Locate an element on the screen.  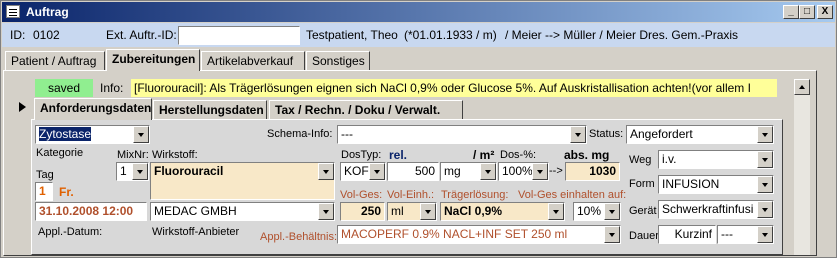
patient-name: Testpatient, Theo is located at coordinates (352, 35).